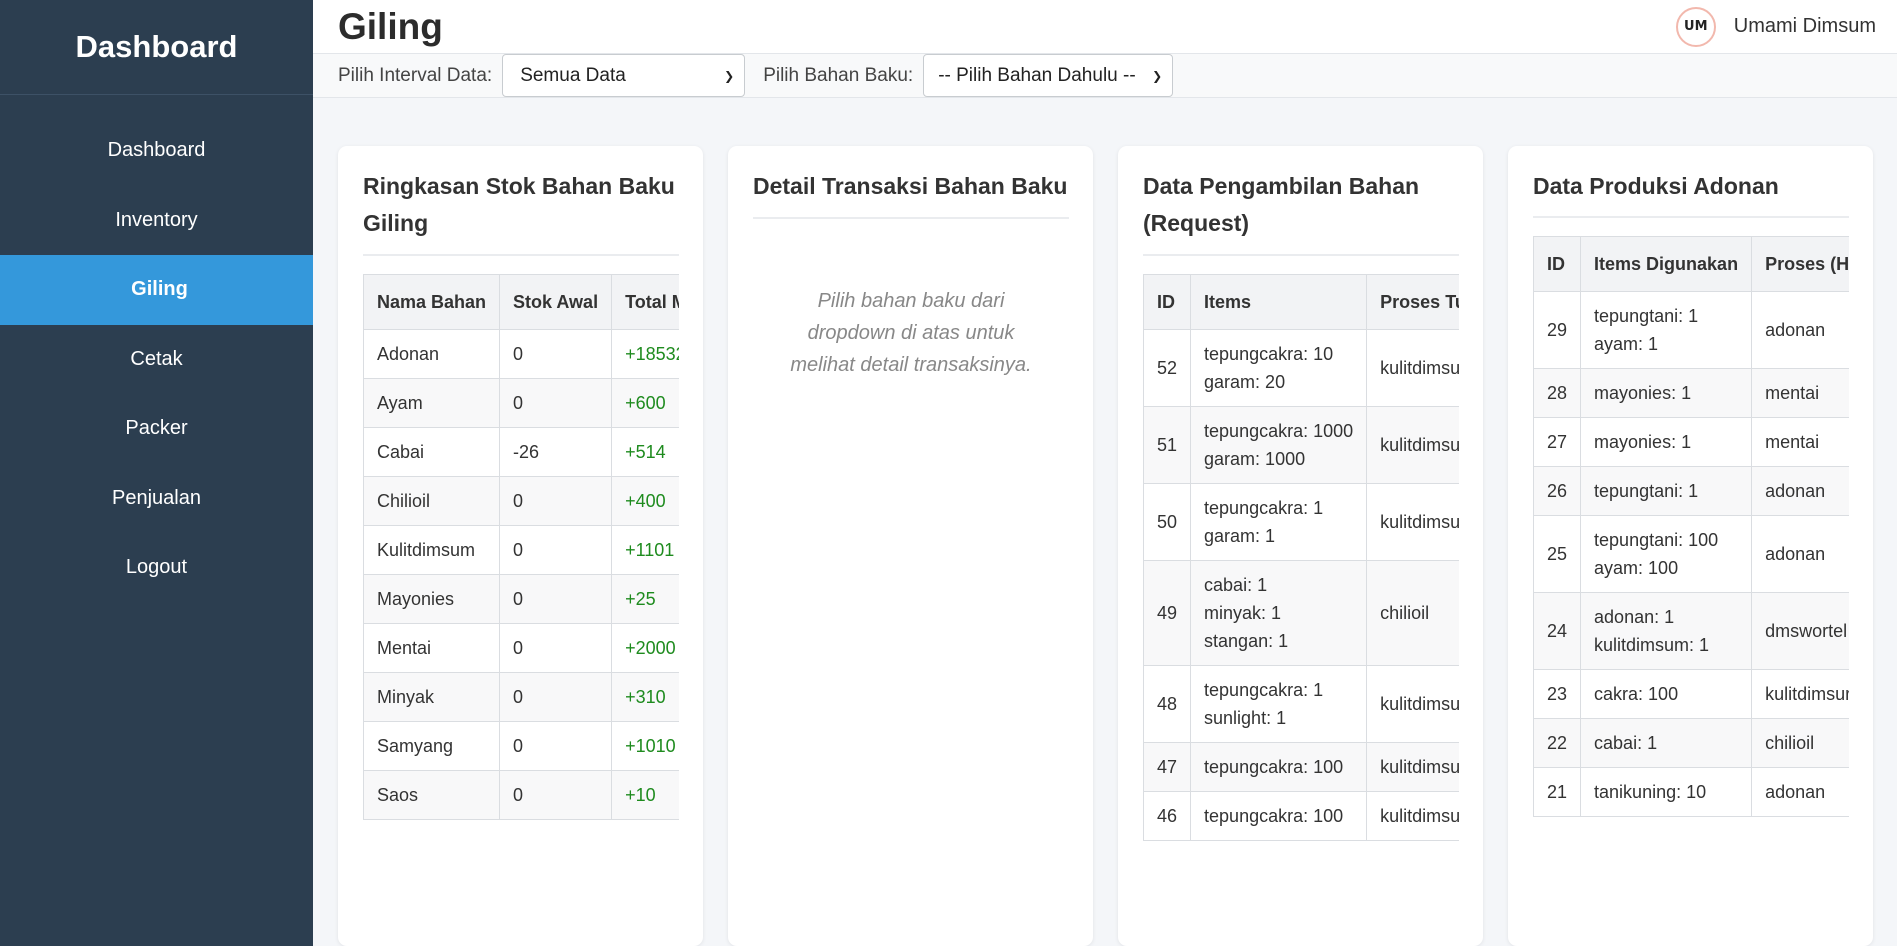 The width and height of the screenshot is (1897, 946). I want to click on card-title: Data Produksi Adonan, so click(1691, 193).